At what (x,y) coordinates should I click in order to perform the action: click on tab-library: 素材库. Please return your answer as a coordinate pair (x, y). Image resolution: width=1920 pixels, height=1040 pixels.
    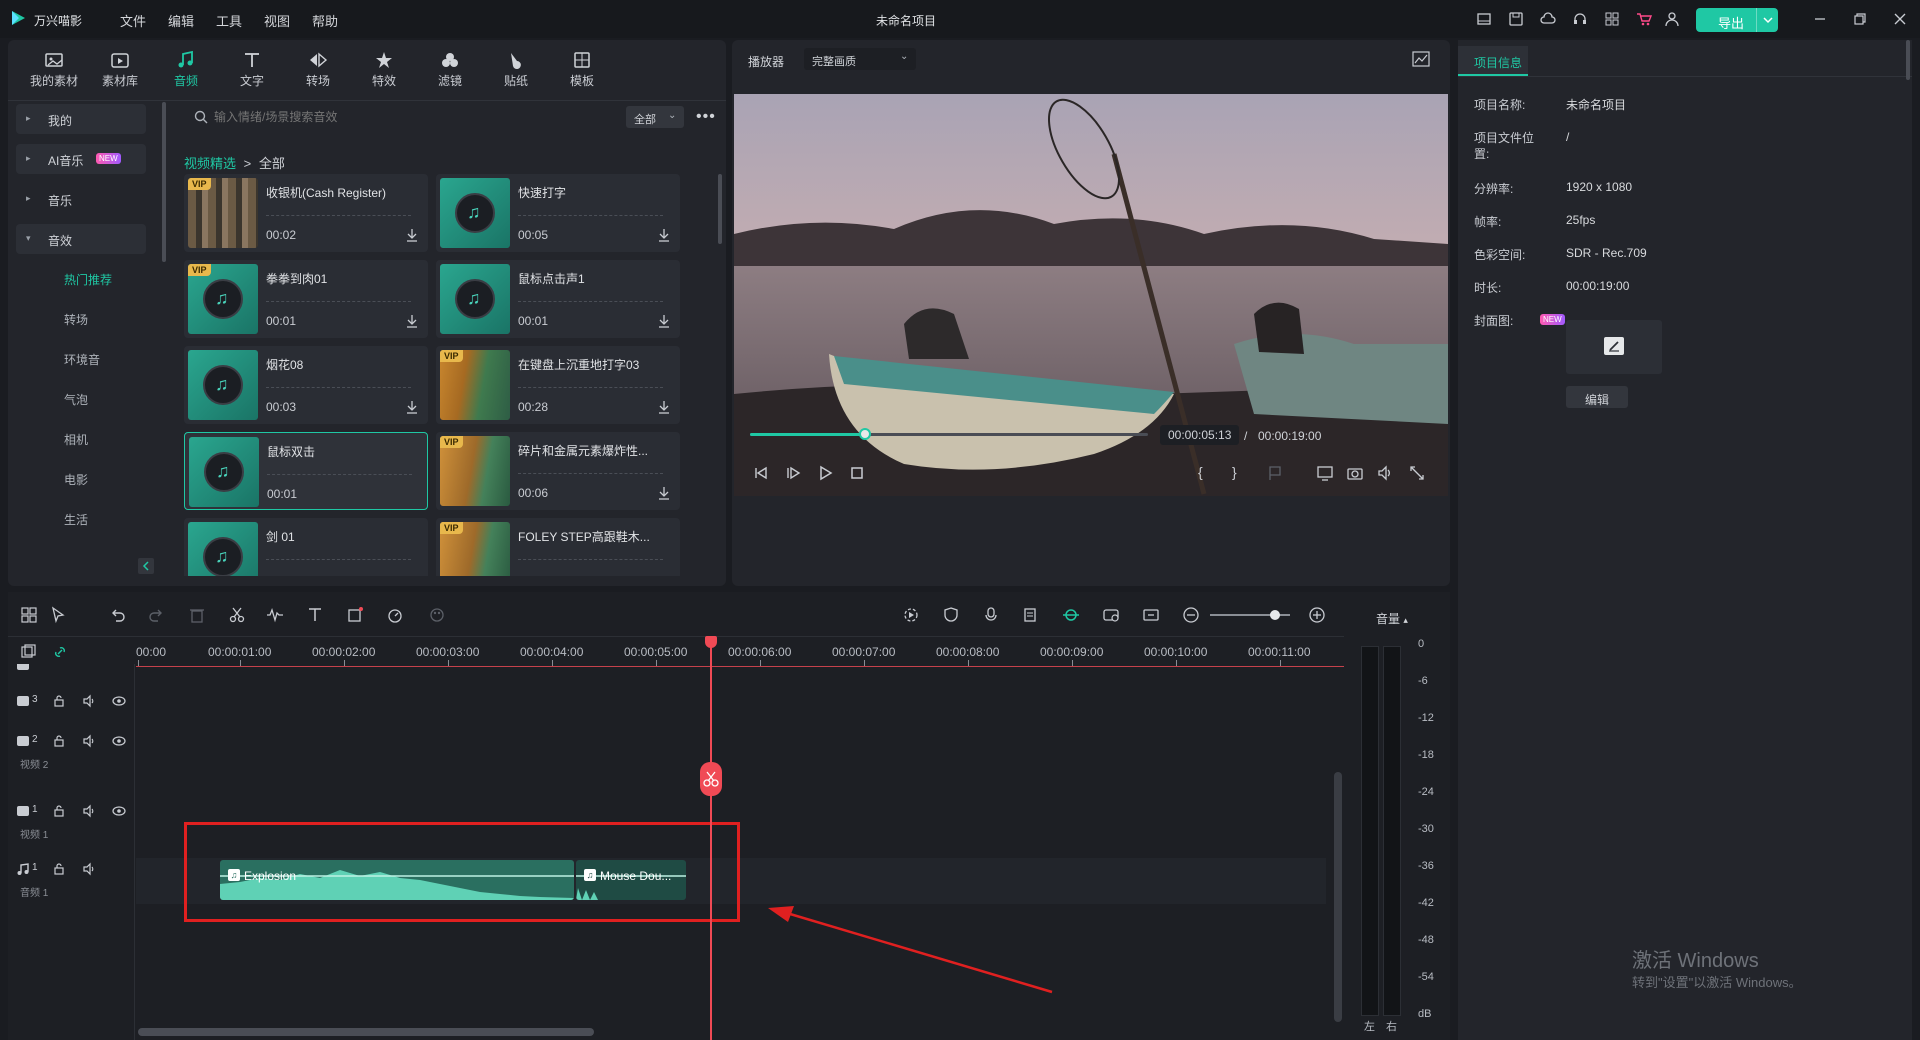
    Looking at the image, I should click on (120, 71).